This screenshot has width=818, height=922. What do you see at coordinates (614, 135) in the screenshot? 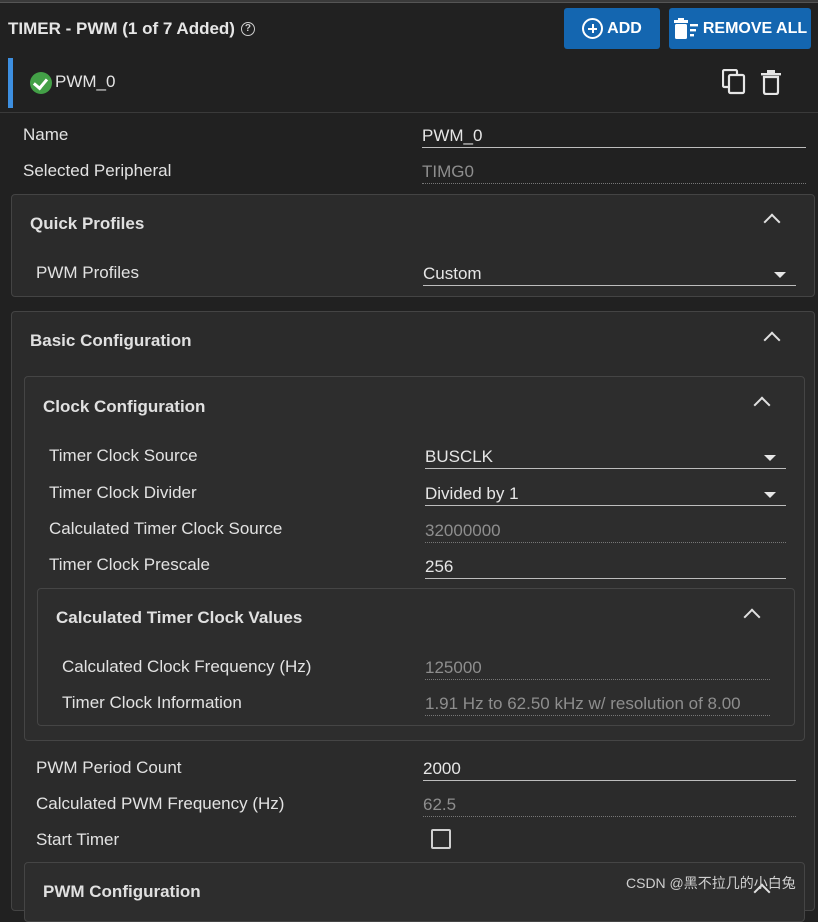
I see `name-input: PWM_0` at bounding box center [614, 135].